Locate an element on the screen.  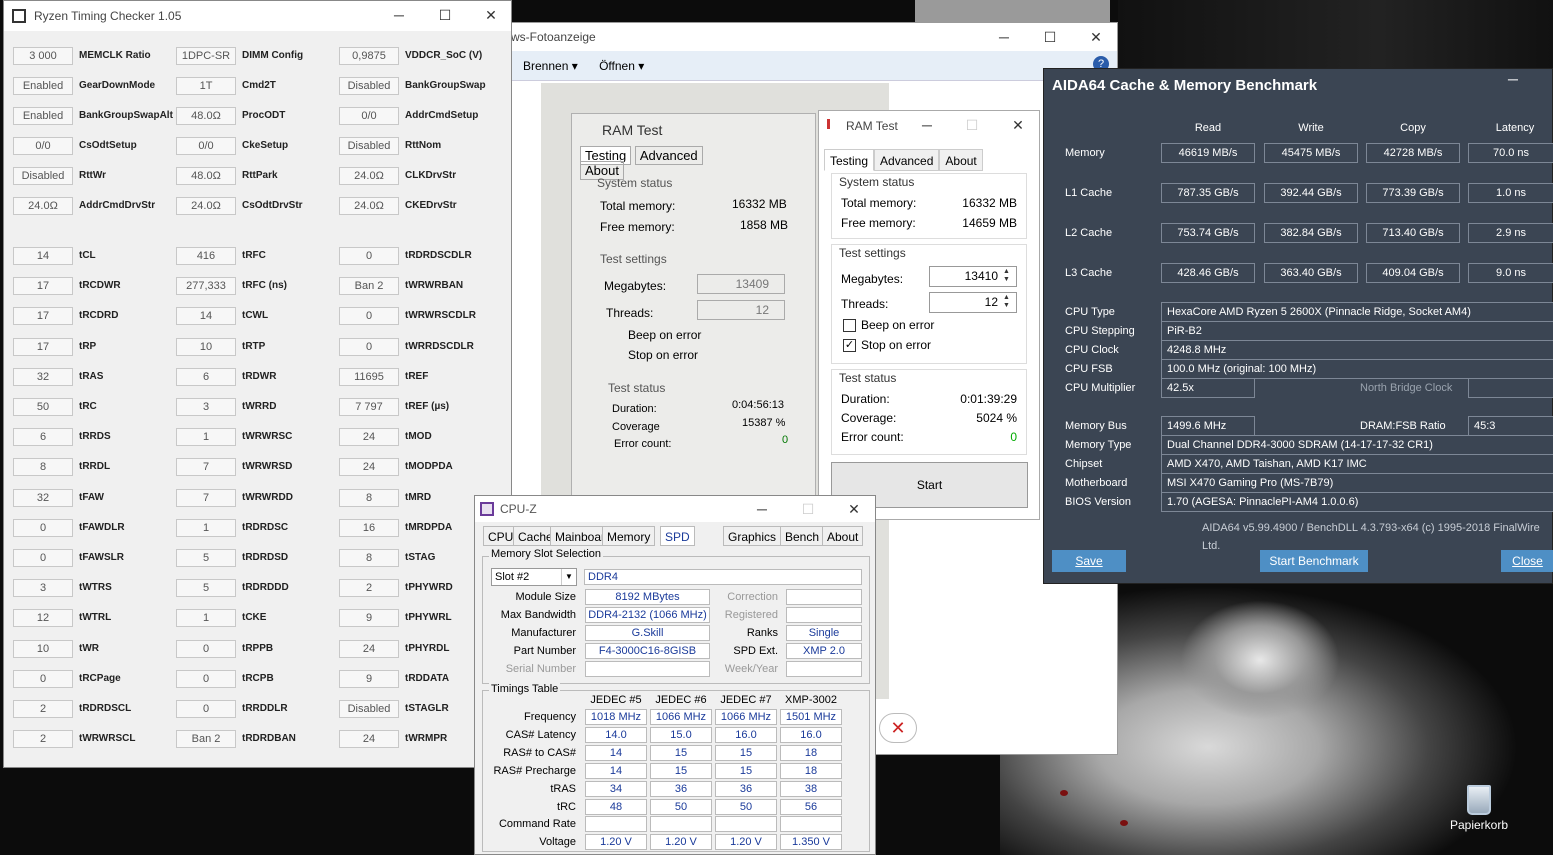
spd-value-correction_label is located at coordinates (824, 597).